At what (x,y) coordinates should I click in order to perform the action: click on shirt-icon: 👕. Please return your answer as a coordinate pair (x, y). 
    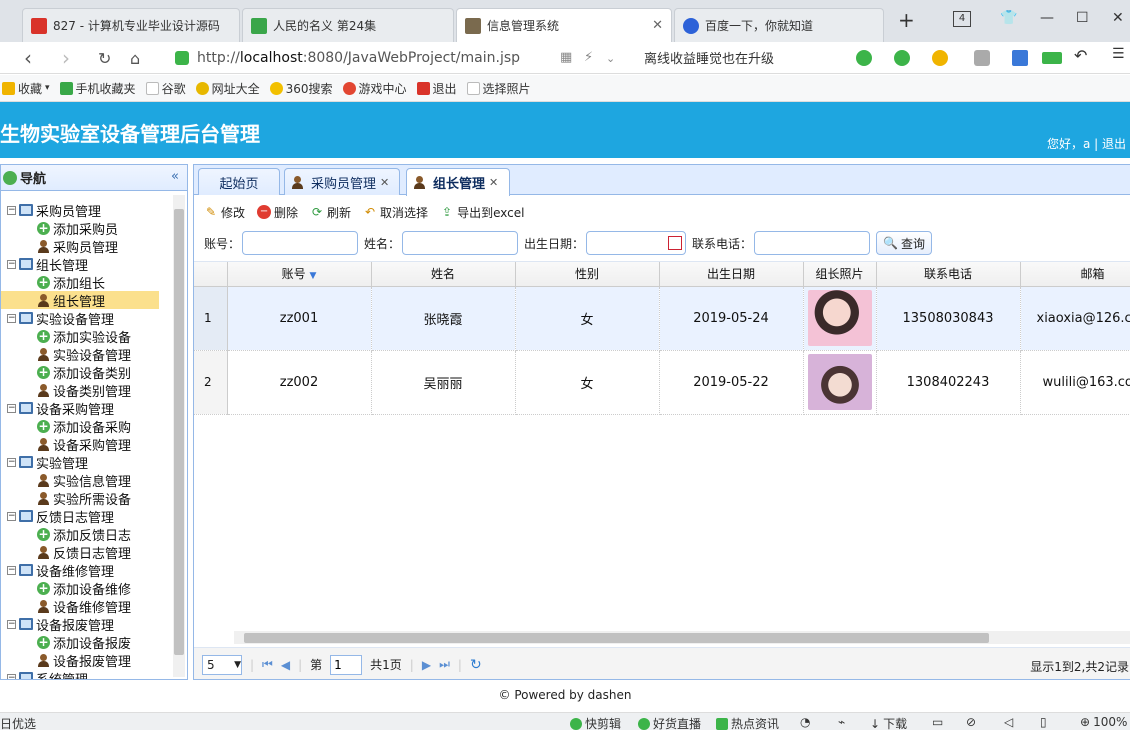
    Looking at the image, I should click on (1008, 18).